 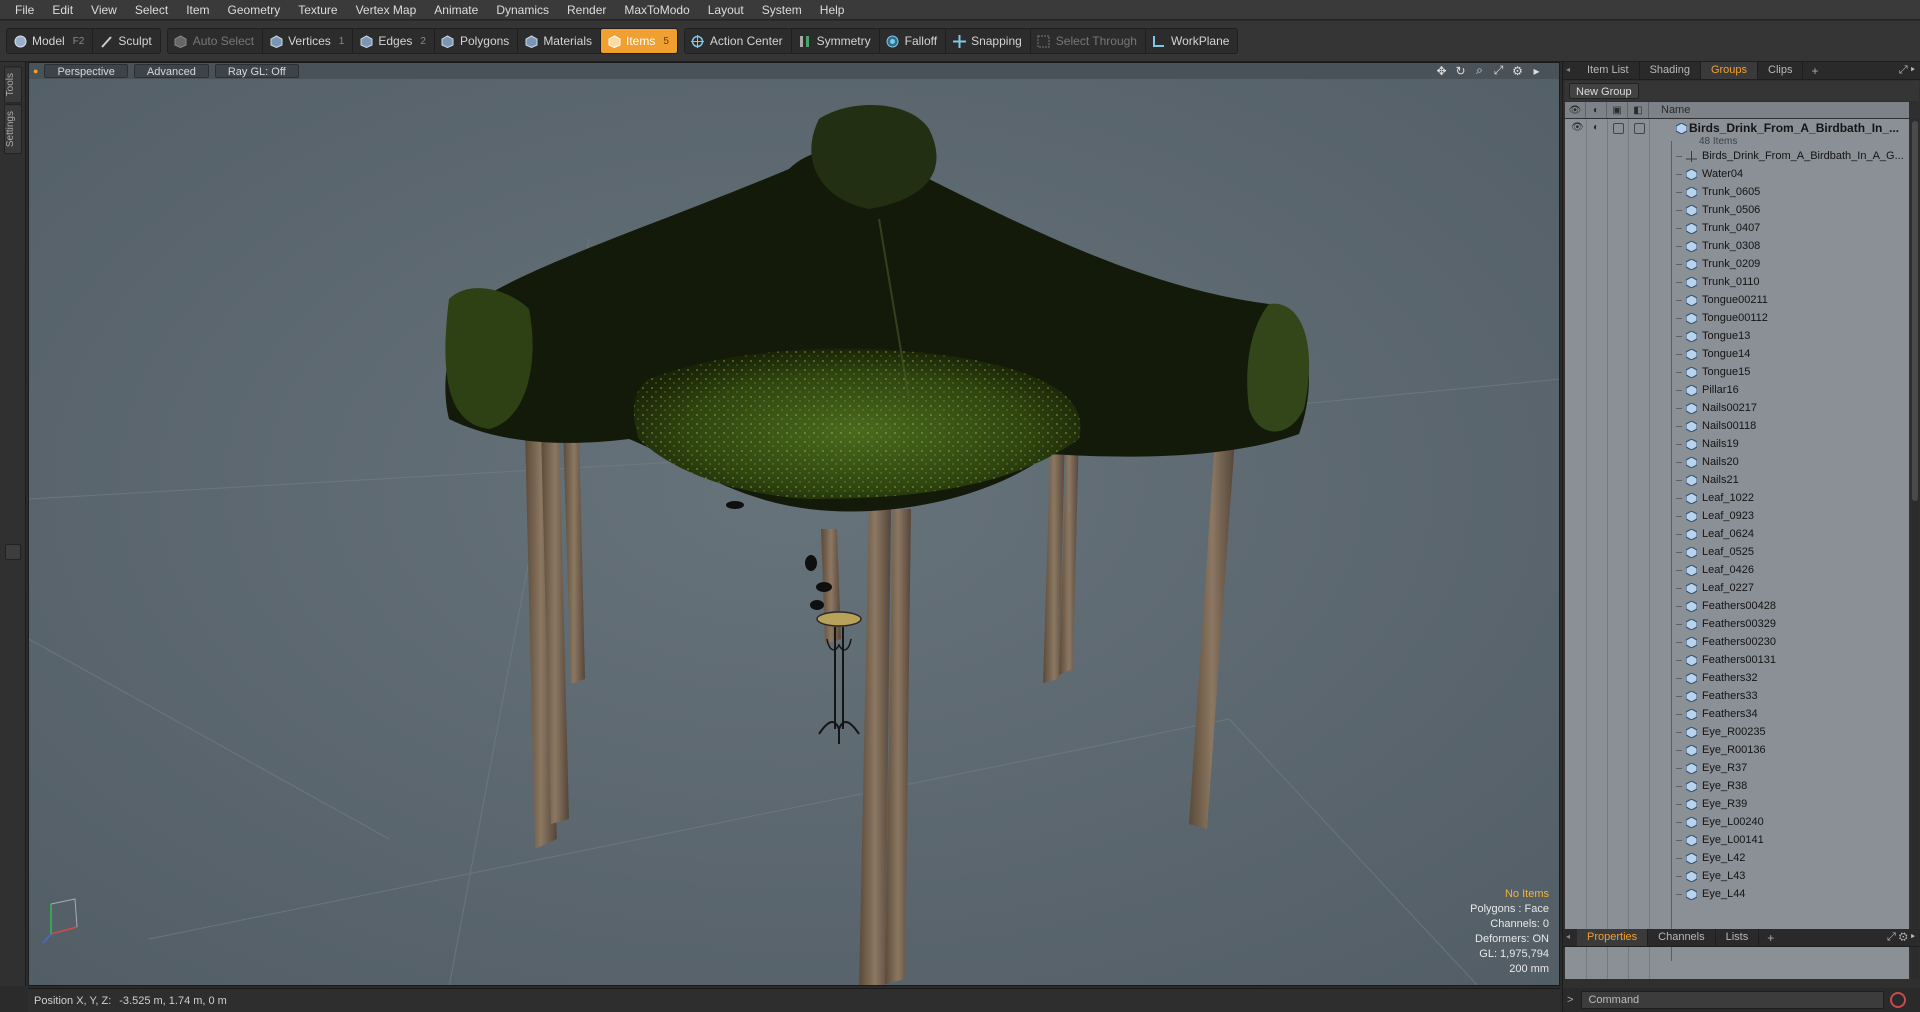 What do you see at coordinates (988, 41) in the screenshot?
I see `snapping-button: Snapping` at bounding box center [988, 41].